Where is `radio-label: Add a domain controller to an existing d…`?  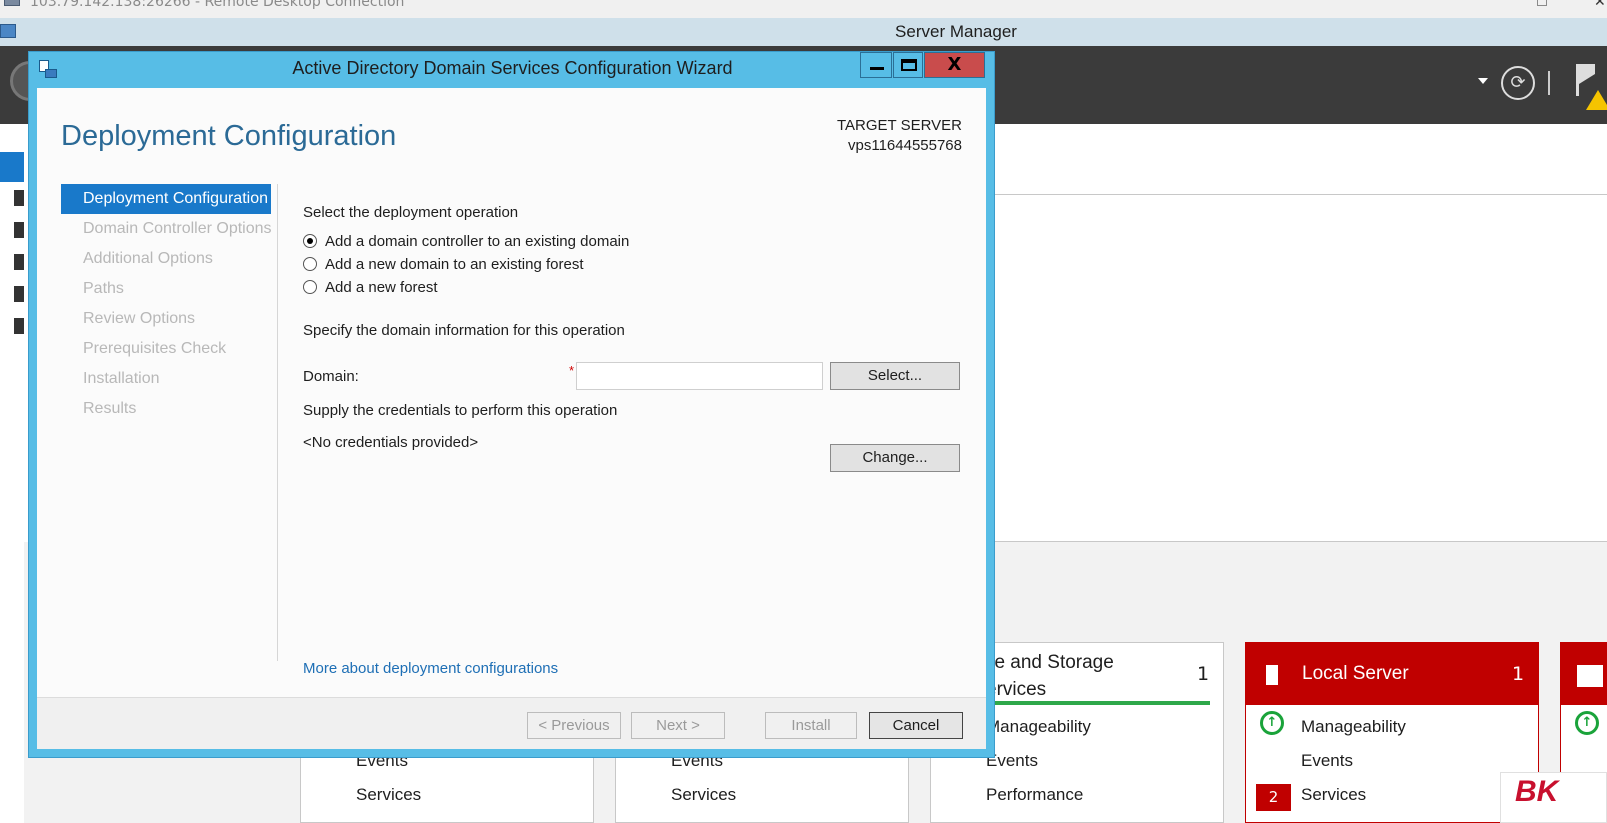 radio-label: Add a domain controller to an existing d… is located at coordinates (477, 241).